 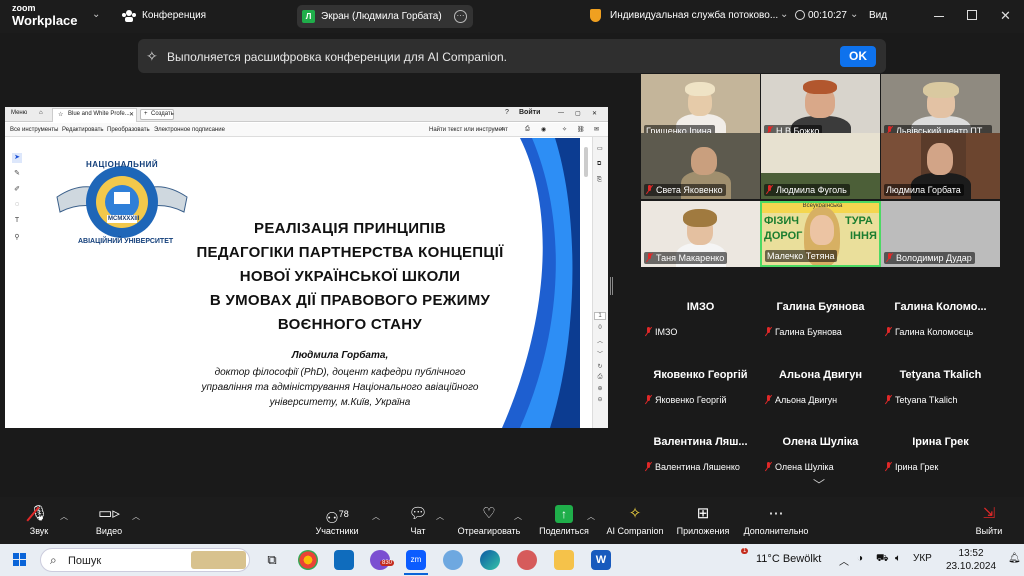 What do you see at coordinates (600, 388) in the screenshot?
I see `zoom-in-icon: ⊕` at bounding box center [600, 388].